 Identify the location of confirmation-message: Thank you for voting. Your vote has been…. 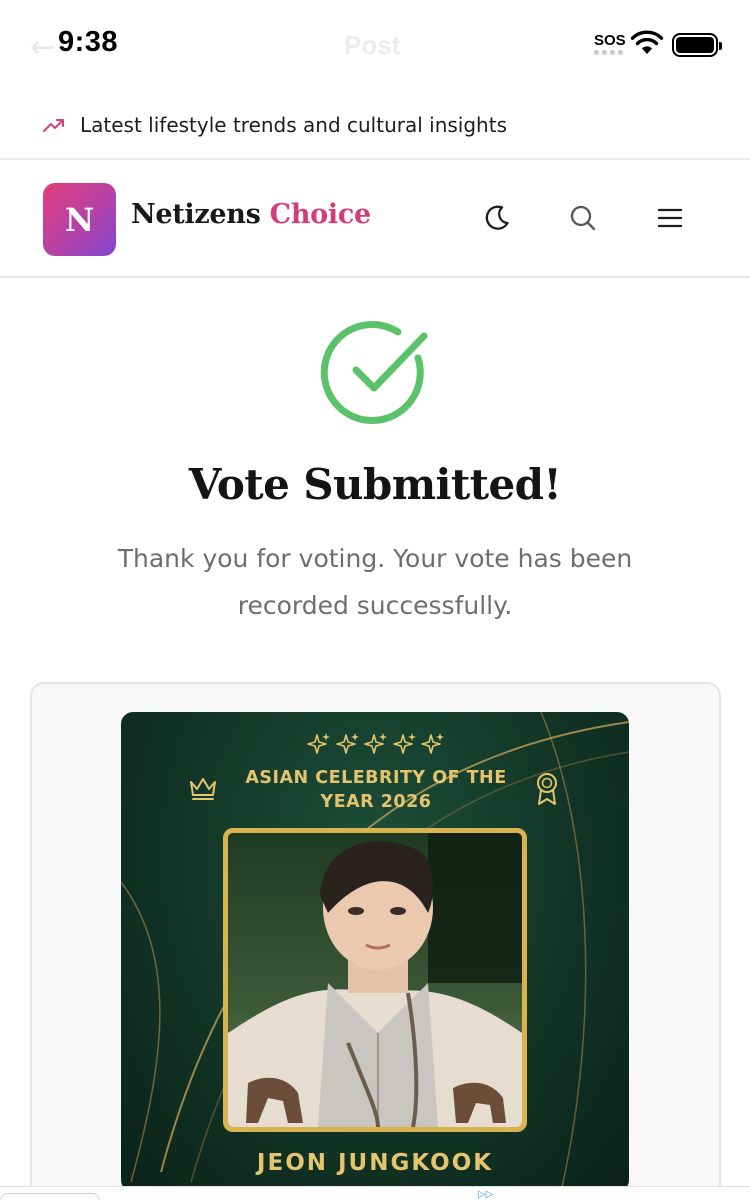
(375, 582).